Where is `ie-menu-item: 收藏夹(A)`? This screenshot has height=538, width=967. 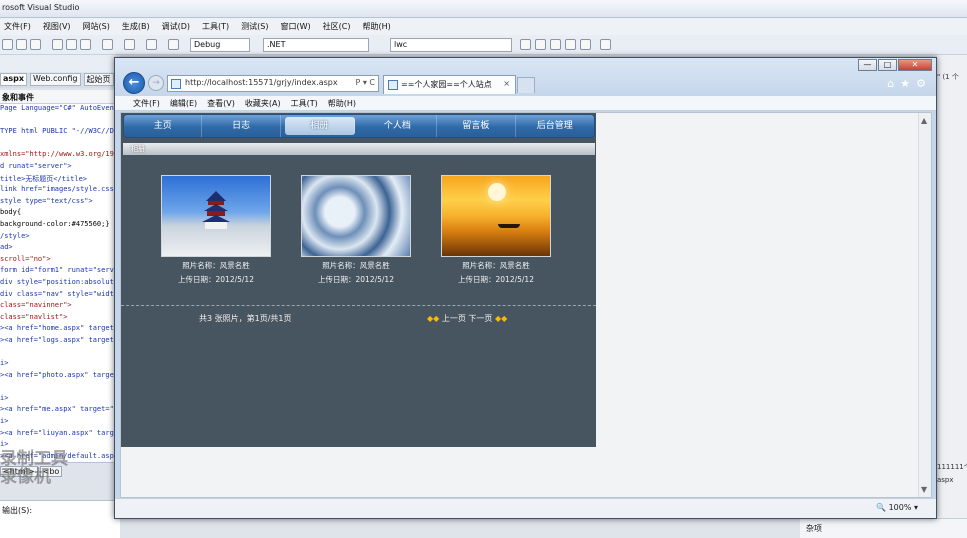 ie-menu-item: 收藏夹(A) is located at coordinates (263, 103).